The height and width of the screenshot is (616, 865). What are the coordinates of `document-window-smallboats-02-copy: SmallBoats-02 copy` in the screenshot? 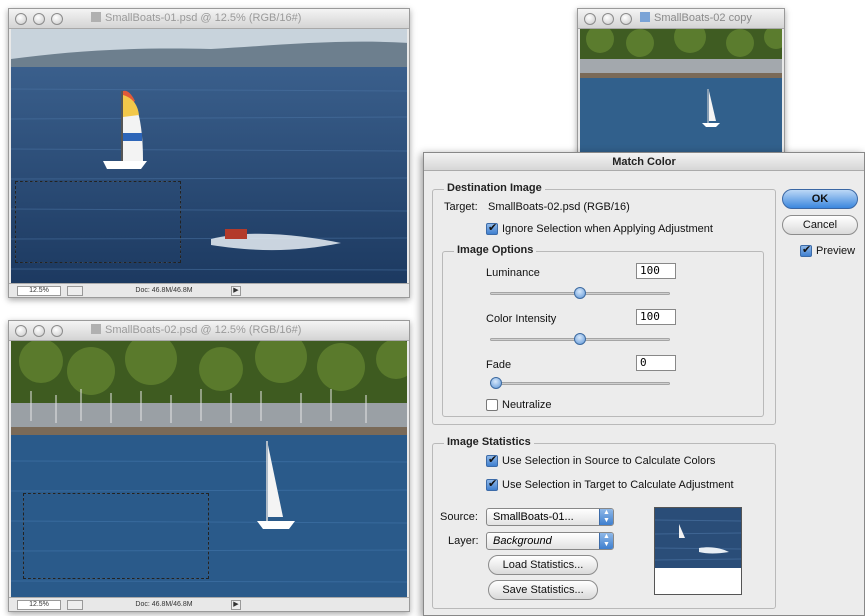 It's located at (681, 83).